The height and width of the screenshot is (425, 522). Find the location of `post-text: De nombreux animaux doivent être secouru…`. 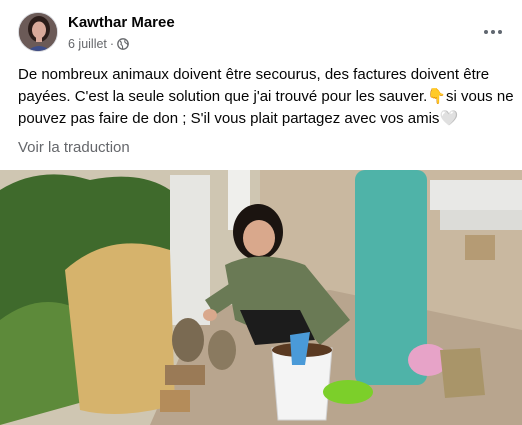

post-text: De nombreux animaux doivent être secouru… is located at coordinates (266, 97).